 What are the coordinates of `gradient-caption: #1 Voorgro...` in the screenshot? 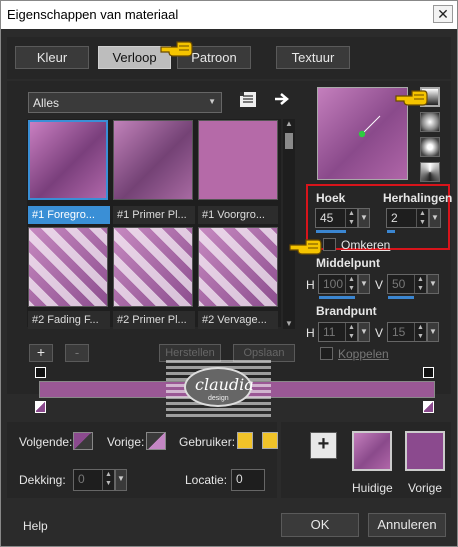 It's located at (238, 215).